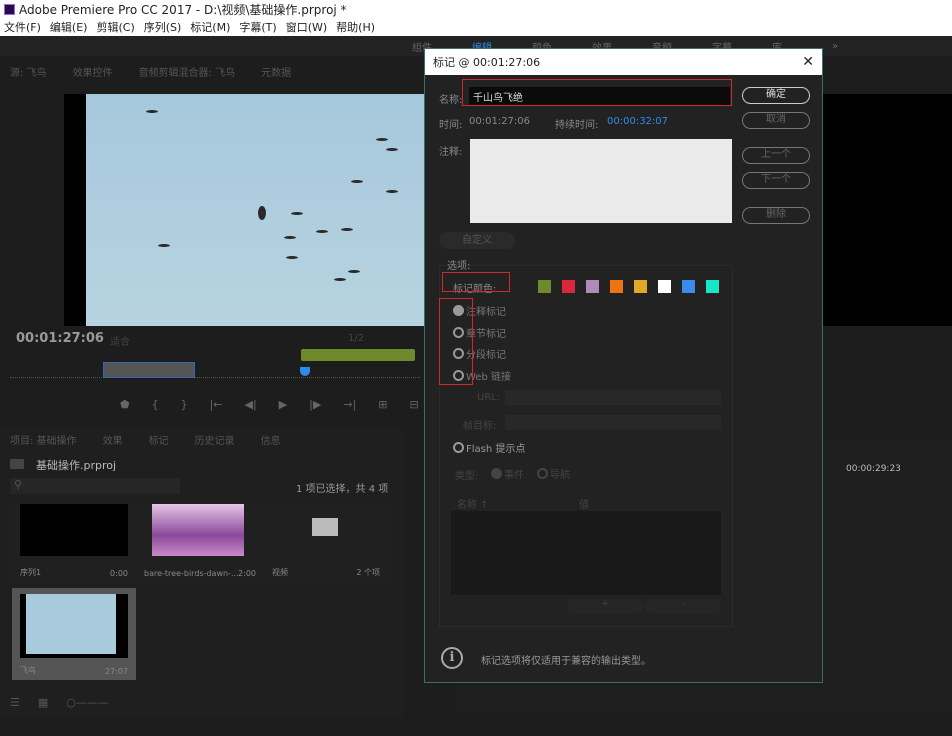 The image size is (952, 736). Describe the element at coordinates (257, 27) in the screenshot. I see `menu-title: 字幕(T)` at that location.